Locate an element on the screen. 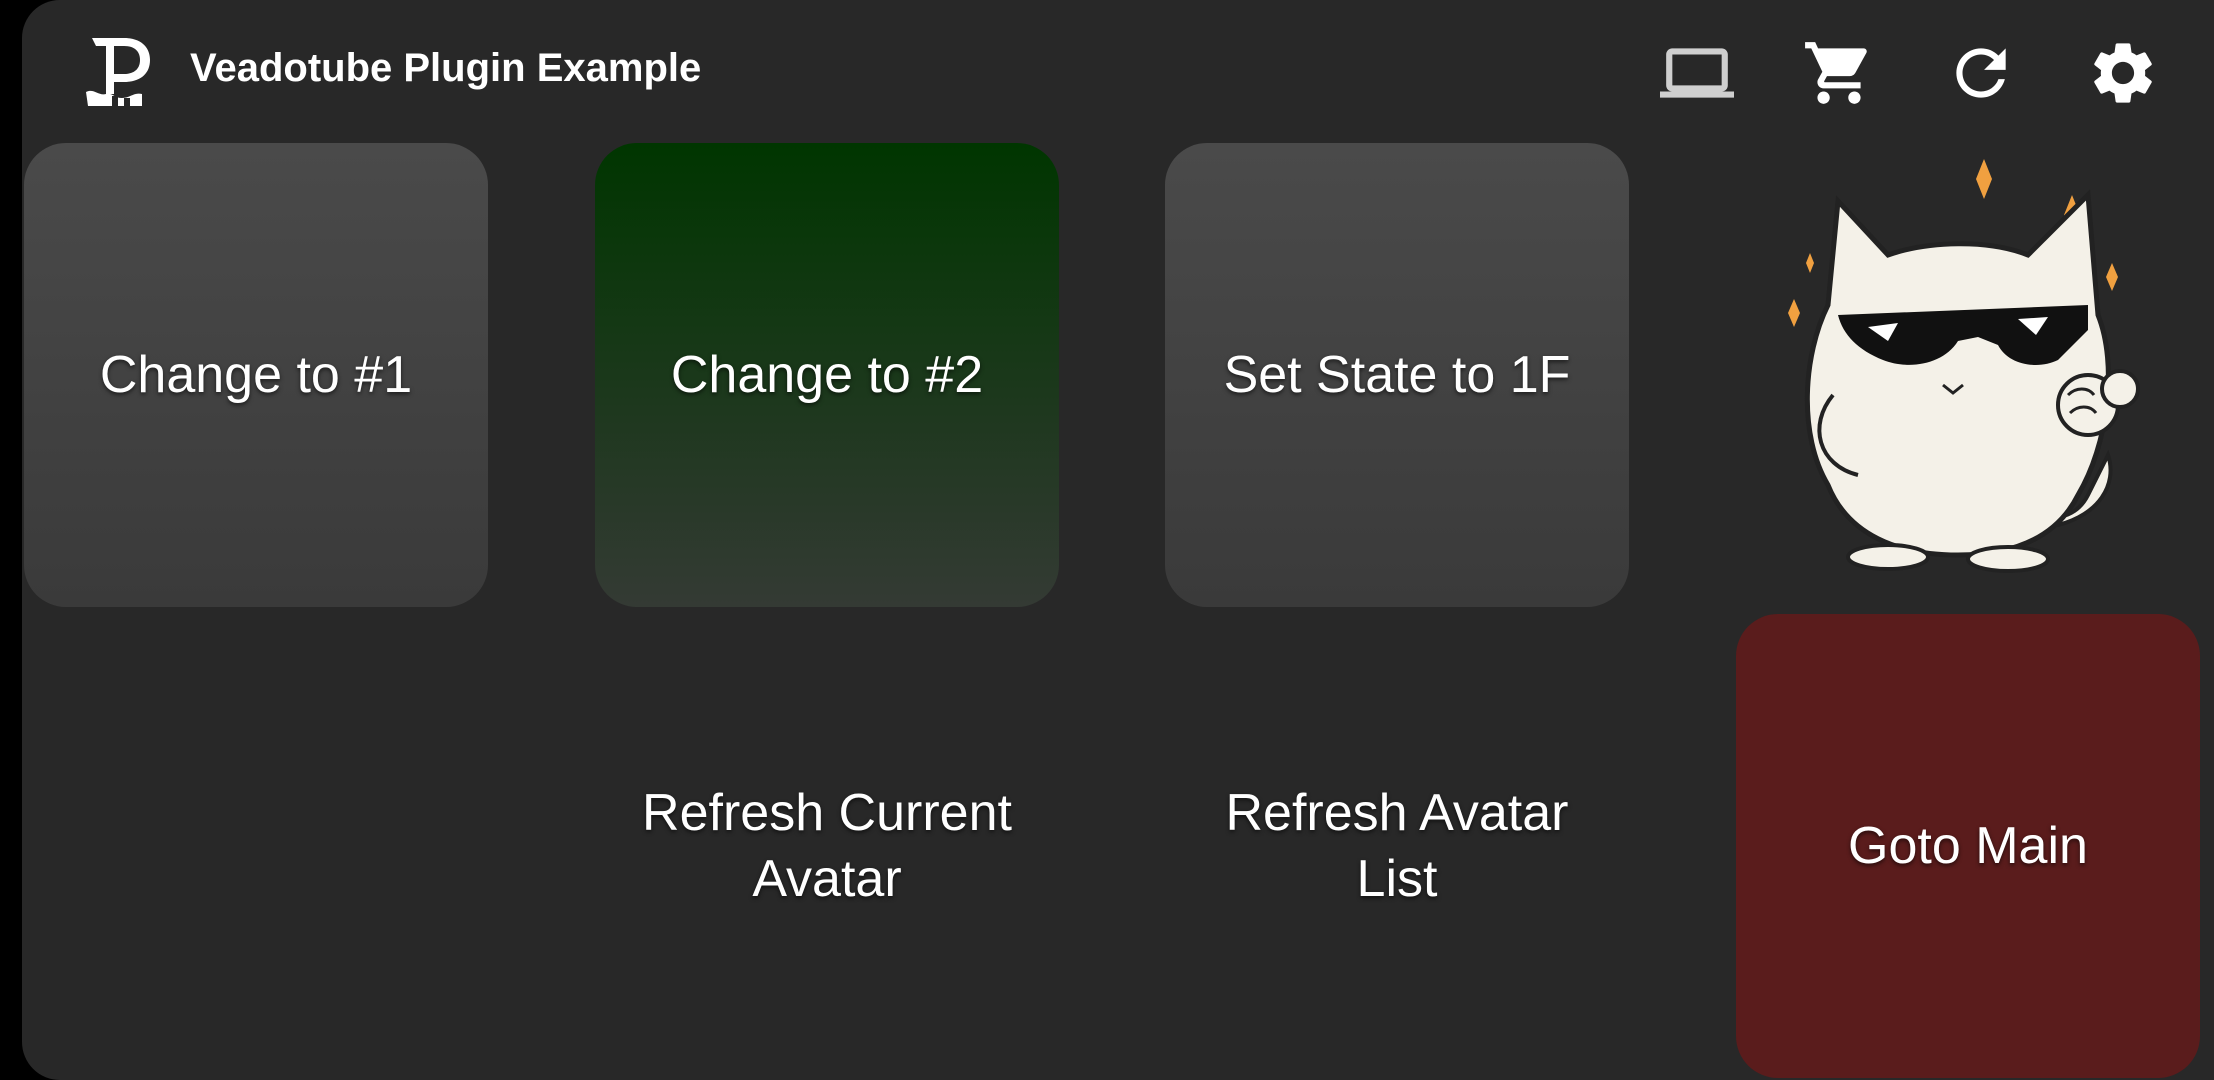 This screenshot has width=2214, height=1080. empty-tile is located at coordinates (256, 846).